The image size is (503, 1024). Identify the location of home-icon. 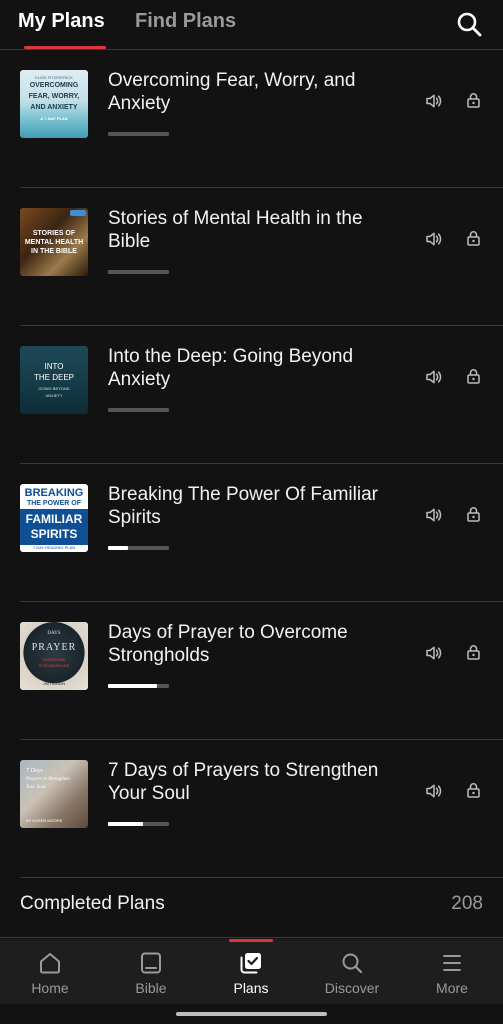
(50, 963).